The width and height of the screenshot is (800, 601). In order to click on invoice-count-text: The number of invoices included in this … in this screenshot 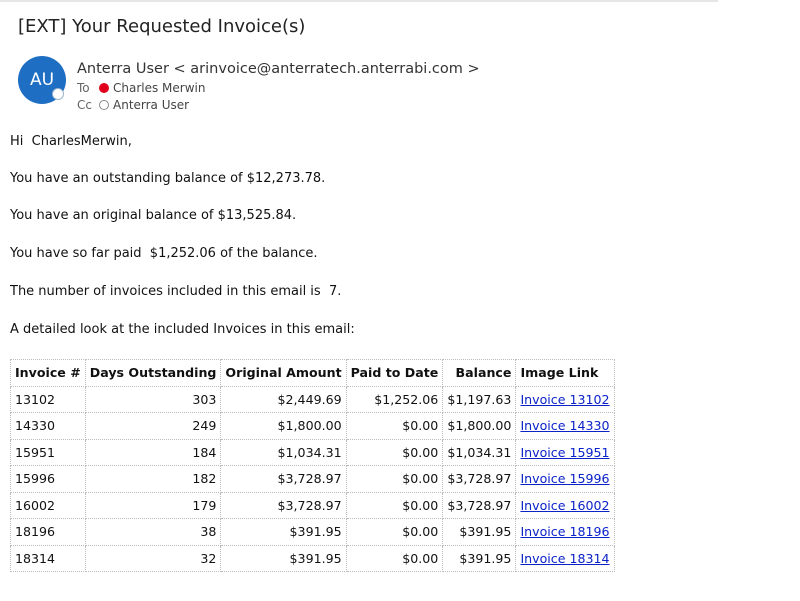, I will do `click(176, 291)`.